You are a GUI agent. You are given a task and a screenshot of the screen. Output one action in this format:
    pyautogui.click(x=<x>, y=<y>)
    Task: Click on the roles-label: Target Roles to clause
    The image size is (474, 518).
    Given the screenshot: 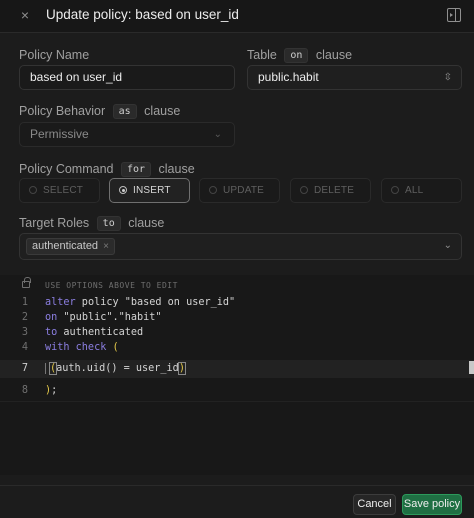 What is the action you would take?
    pyautogui.click(x=91, y=223)
    